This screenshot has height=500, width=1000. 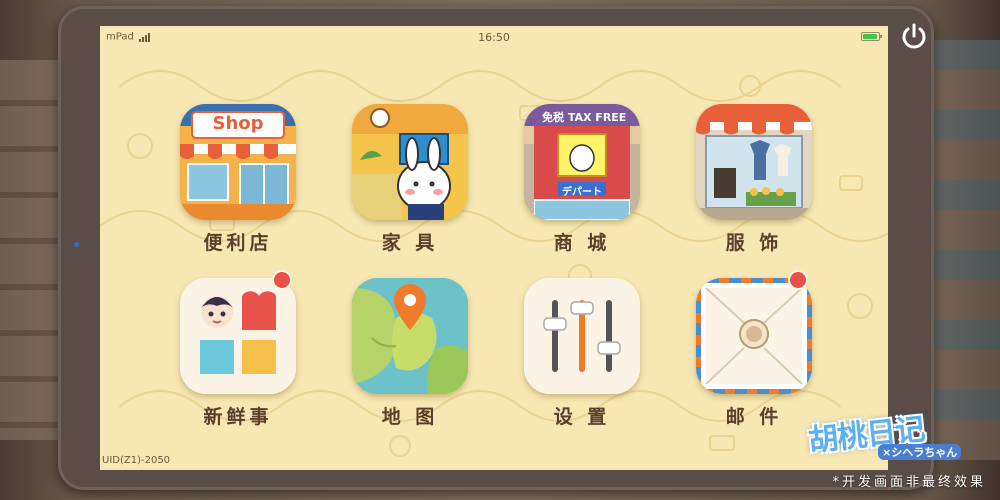 I want to click on app-label: 服 饰, so click(x=754, y=243).